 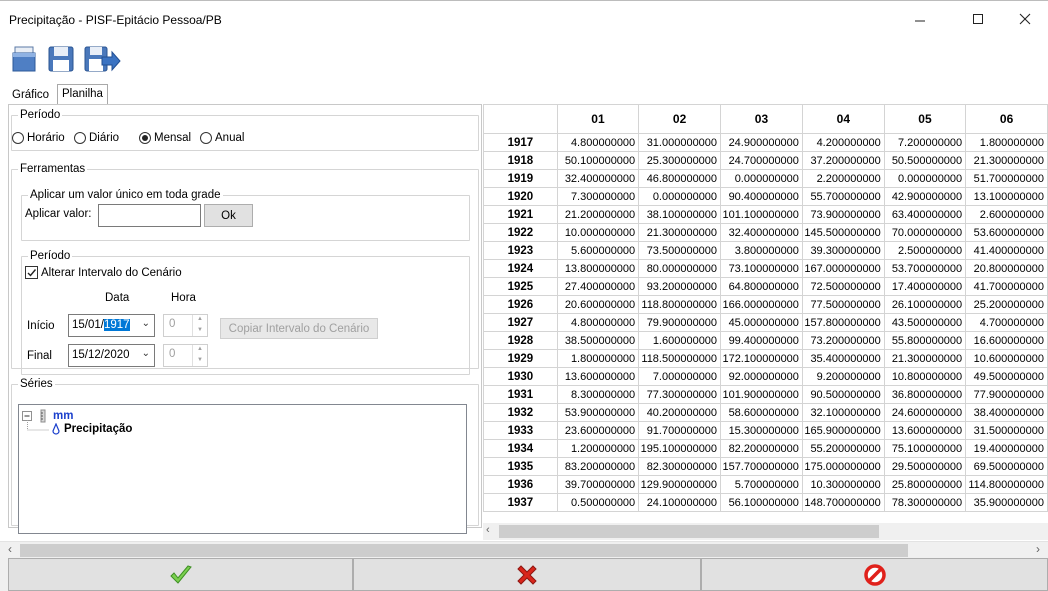 What do you see at coordinates (761, 142) in the screenshot?
I see `grid-cell: 24.900000000` at bounding box center [761, 142].